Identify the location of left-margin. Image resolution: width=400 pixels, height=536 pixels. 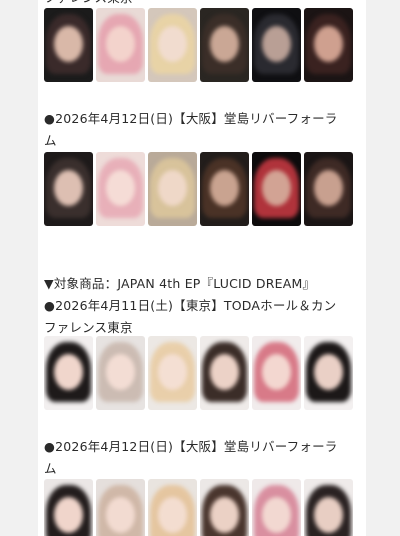
(19, 268).